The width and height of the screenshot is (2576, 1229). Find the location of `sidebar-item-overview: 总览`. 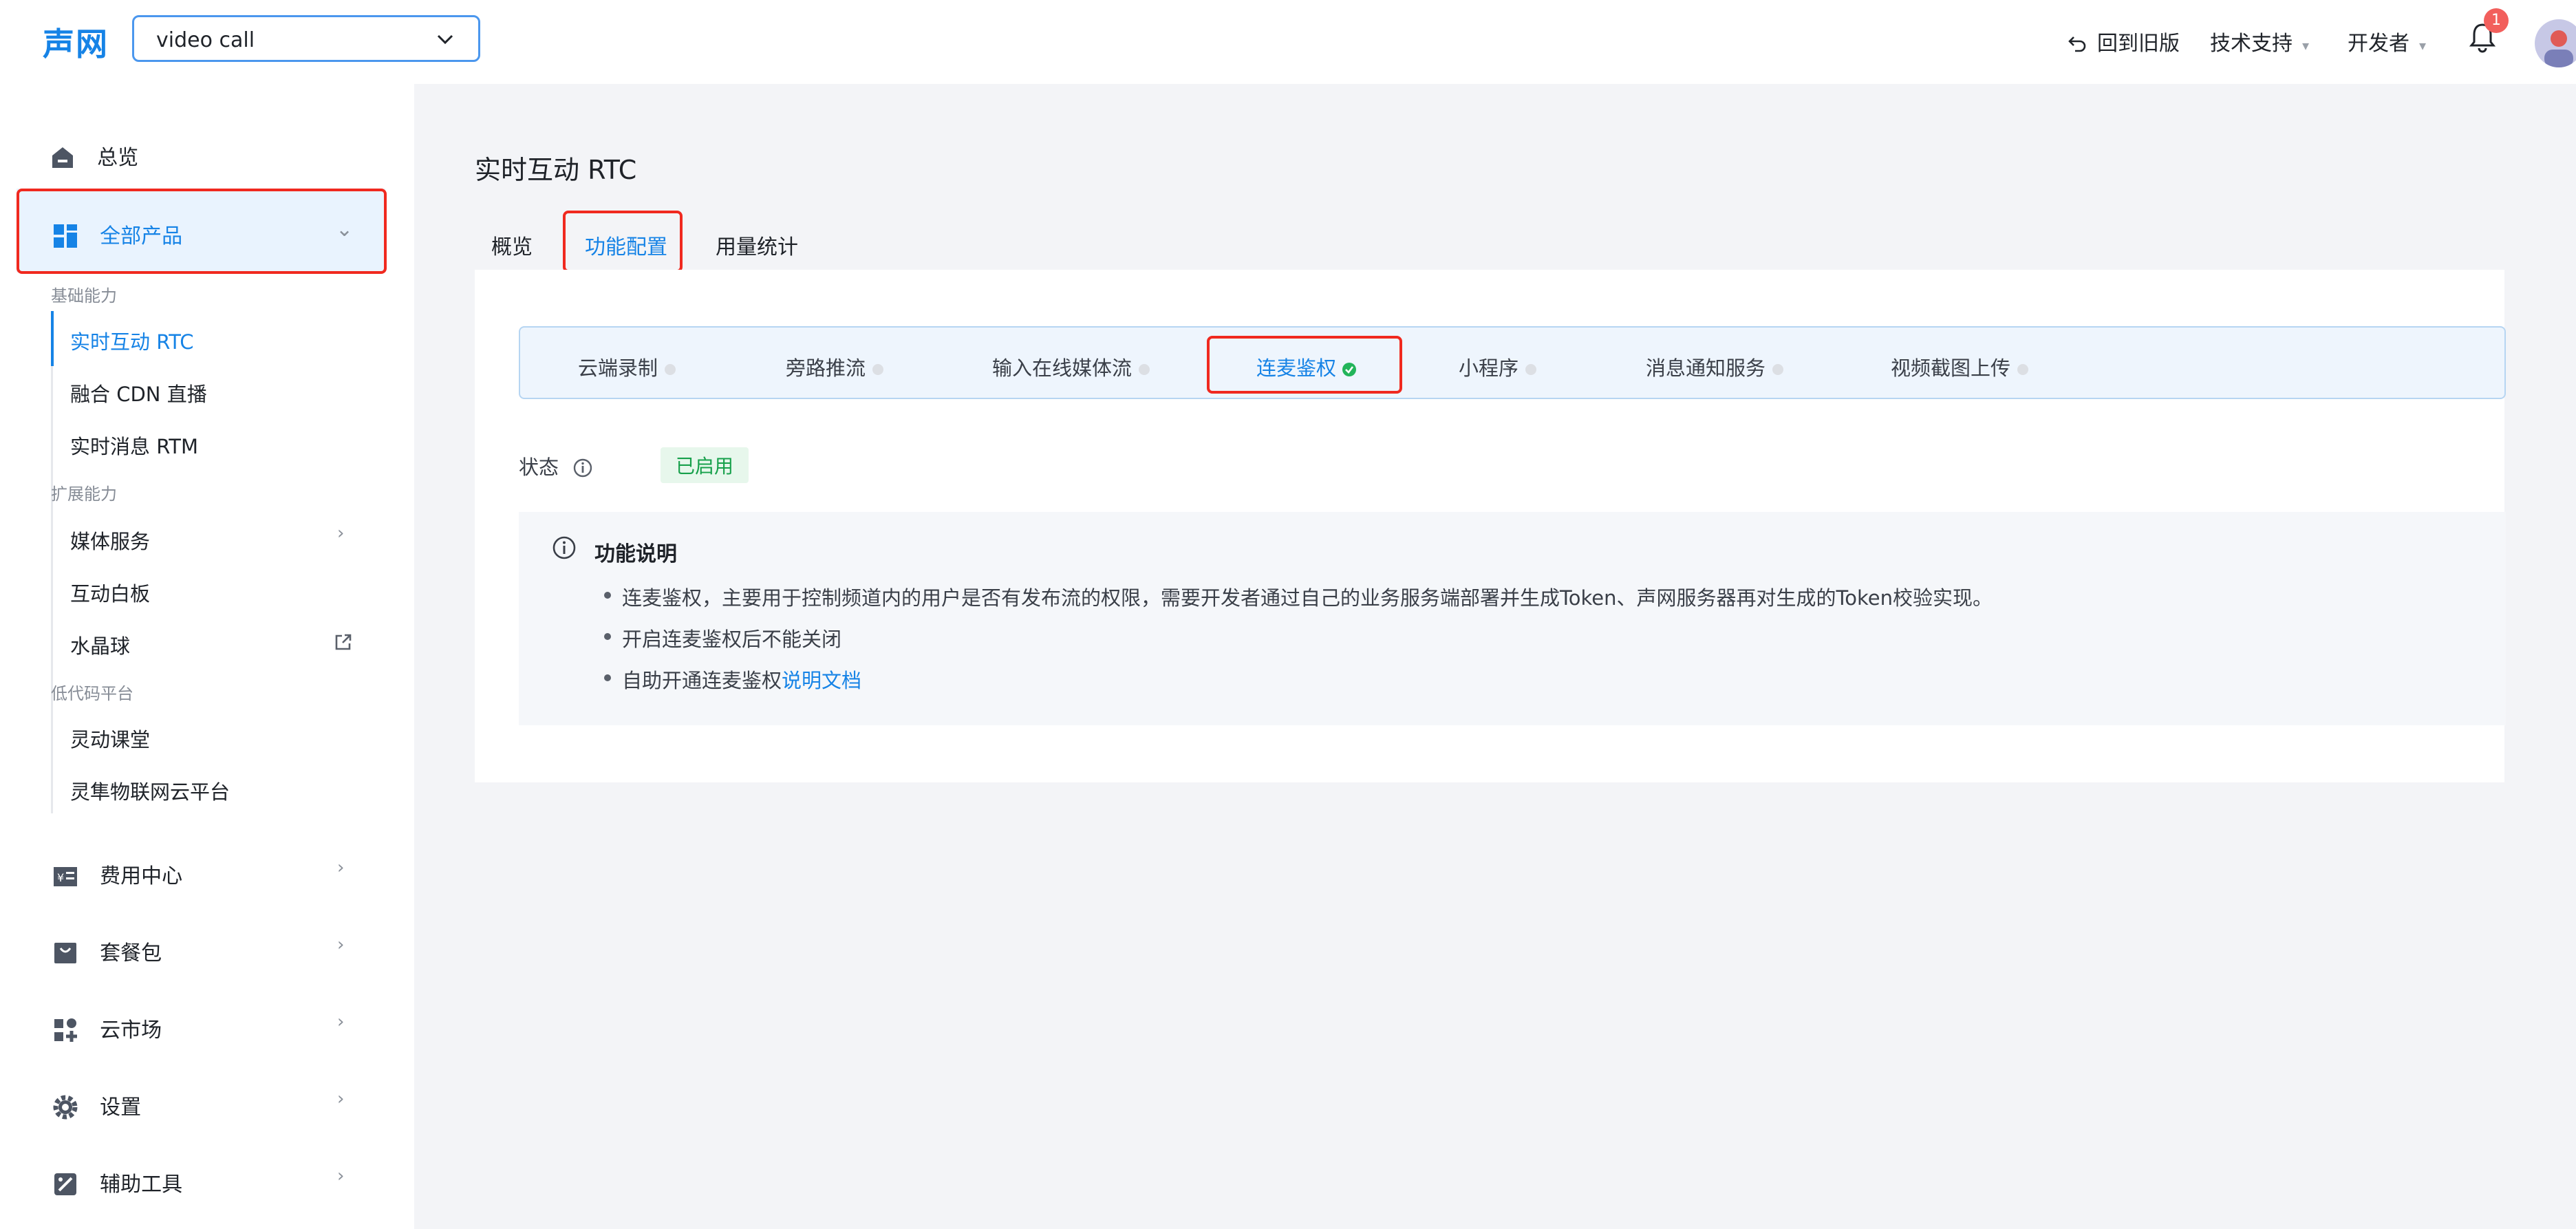

sidebar-item-overview: 总览 is located at coordinates (94, 155).